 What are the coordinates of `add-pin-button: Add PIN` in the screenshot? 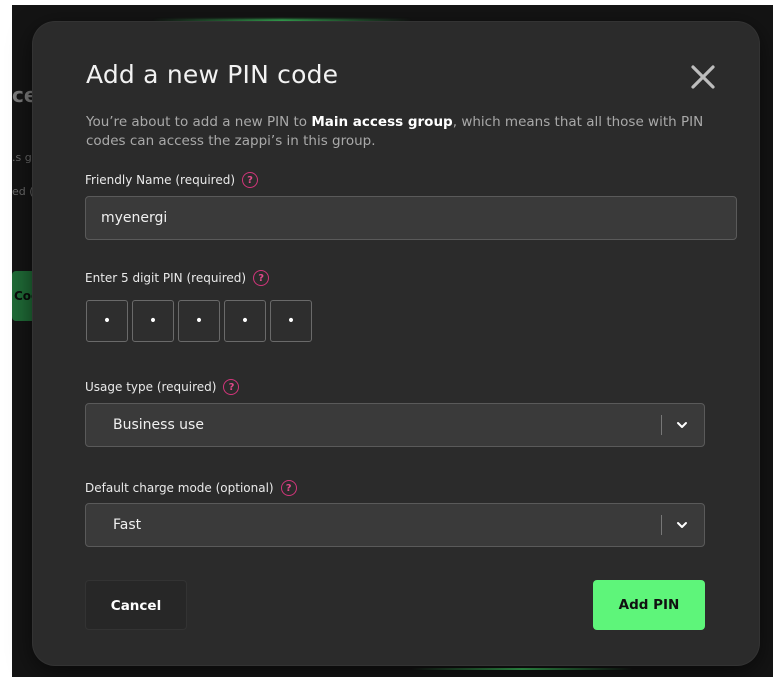 It's located at (649, 605).